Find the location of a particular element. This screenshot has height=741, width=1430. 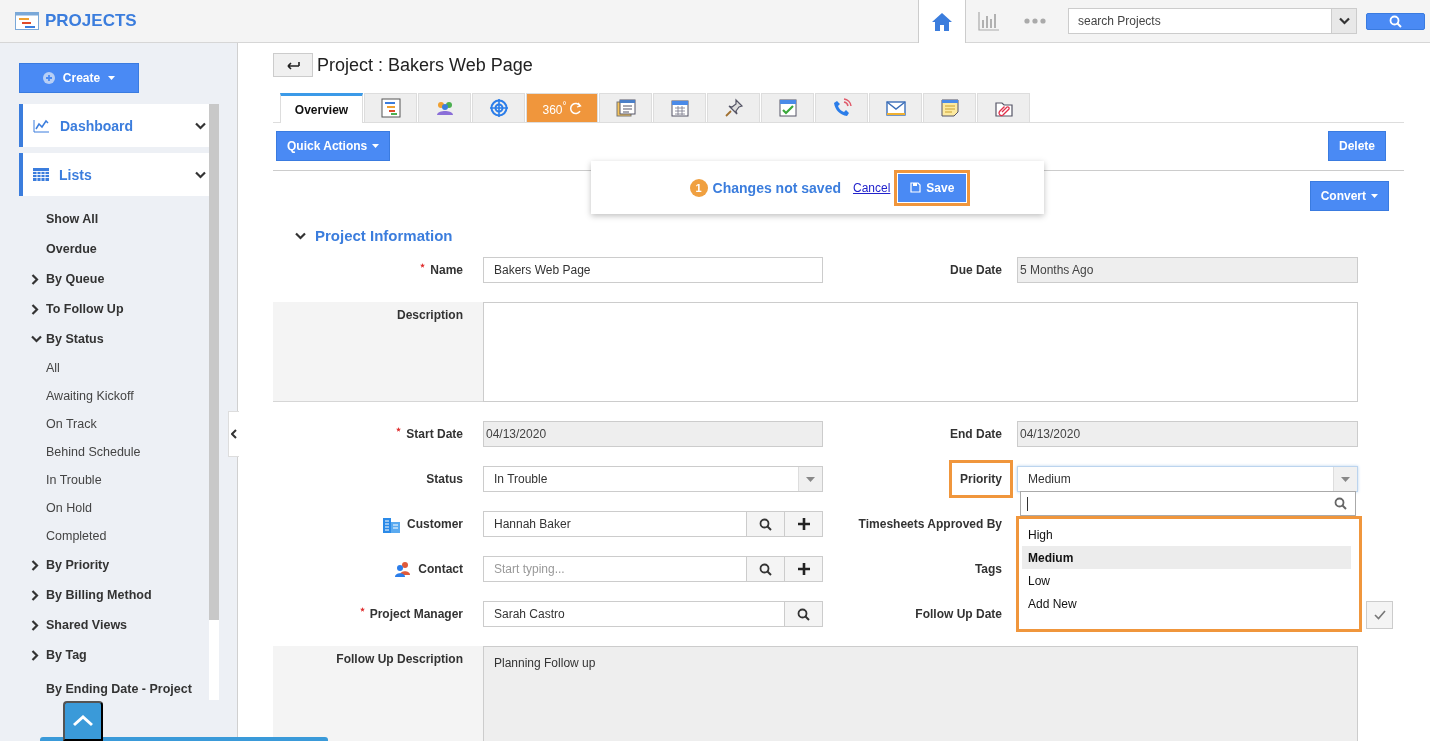

field-label: Project Manager is located at coordinates (416, 614).